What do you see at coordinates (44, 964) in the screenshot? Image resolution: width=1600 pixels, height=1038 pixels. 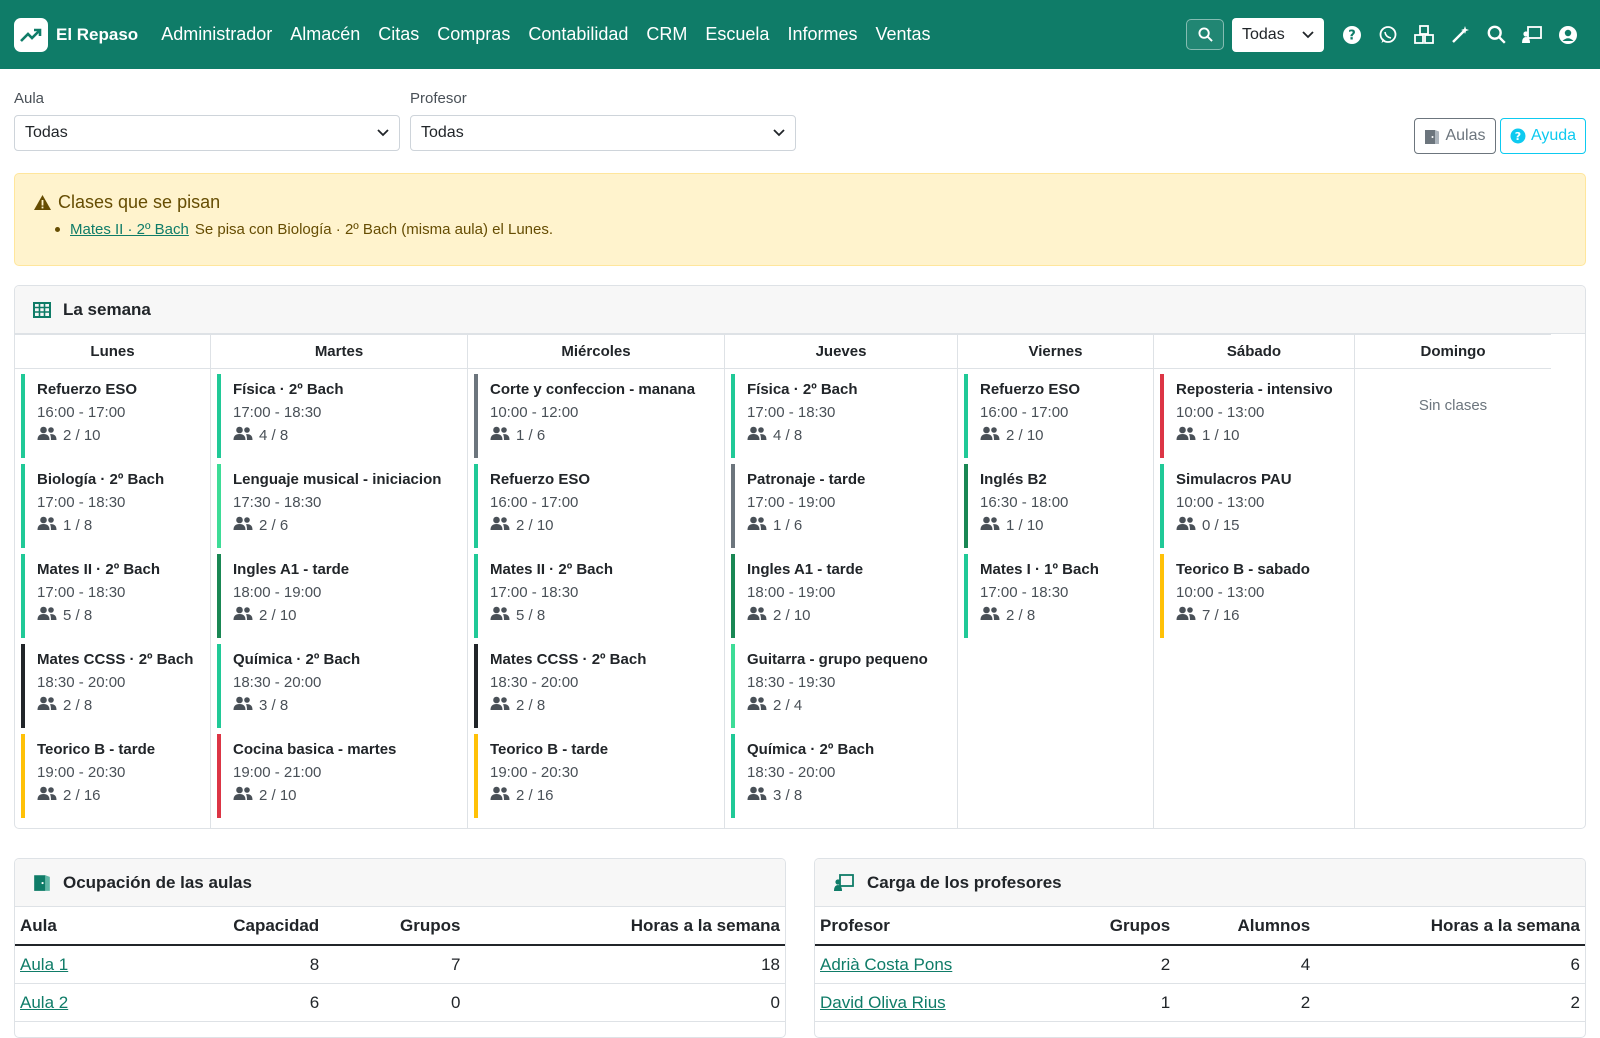 I see `aula-link: Aula 1` at bounding box center [44, 964].